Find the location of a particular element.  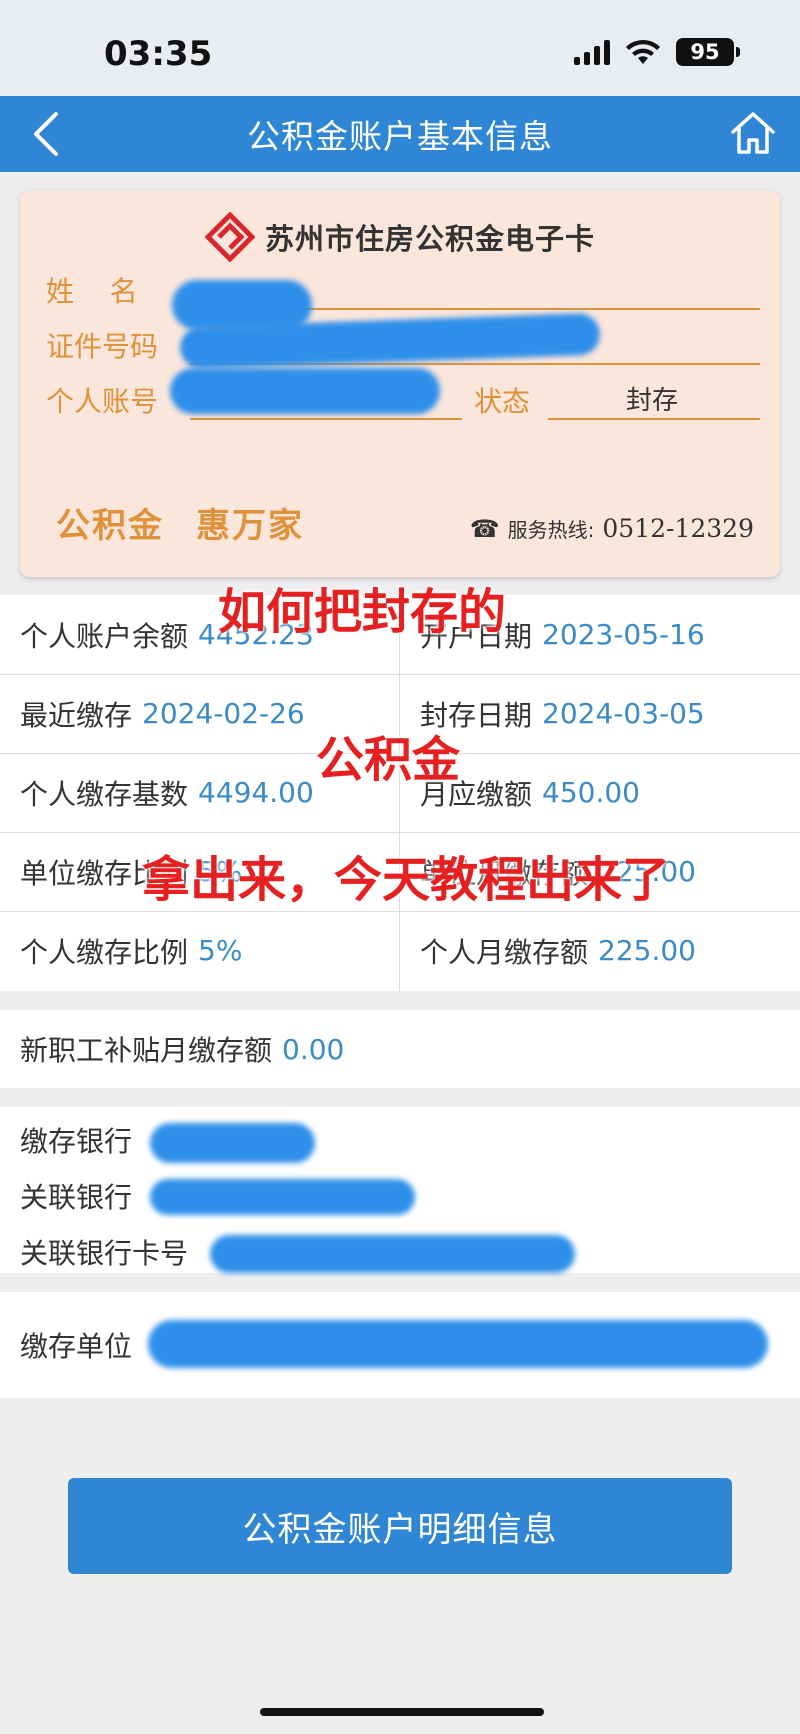

chevron-left-icon is located at coordinates (46, 134).